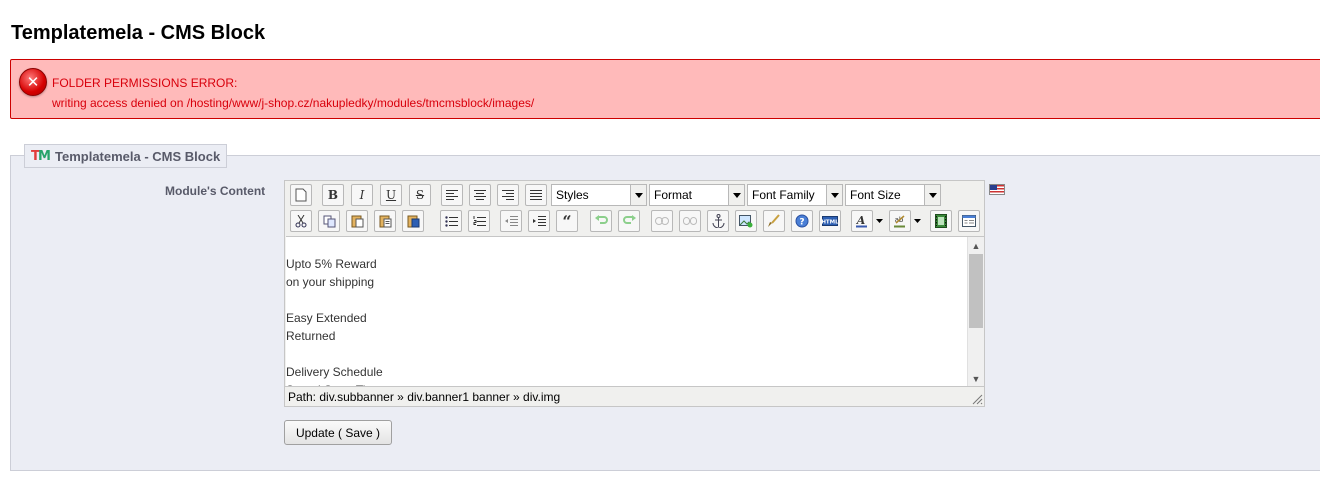 The width and height of the screenshot is (1320, 486). What do you see at coordinates (976, 291) in the screenshot?
I see `scrollbar-thumb` at bounding box center [976, 291].